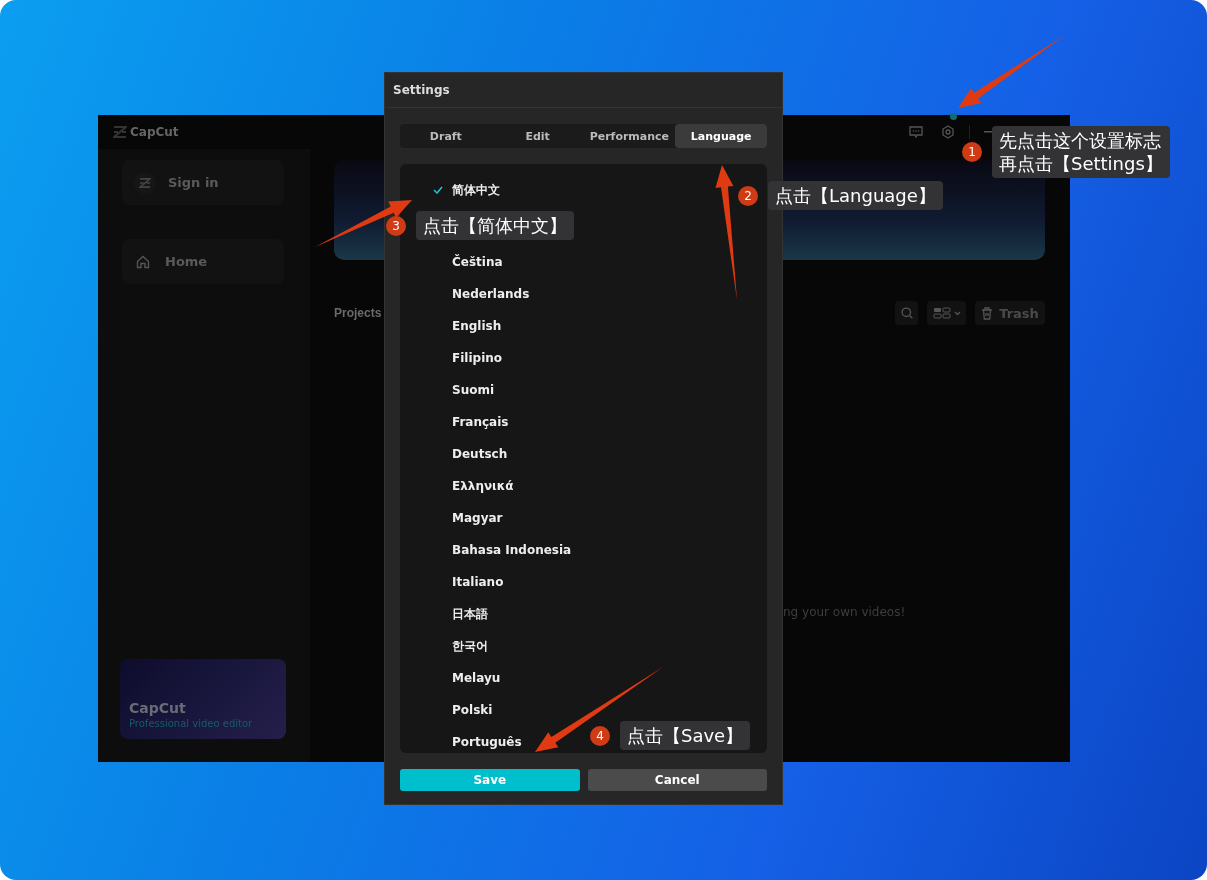  What do you see at coordinates (143, 261) in the screenshot?
I see `home-icon` at bounding box center [143, 261].